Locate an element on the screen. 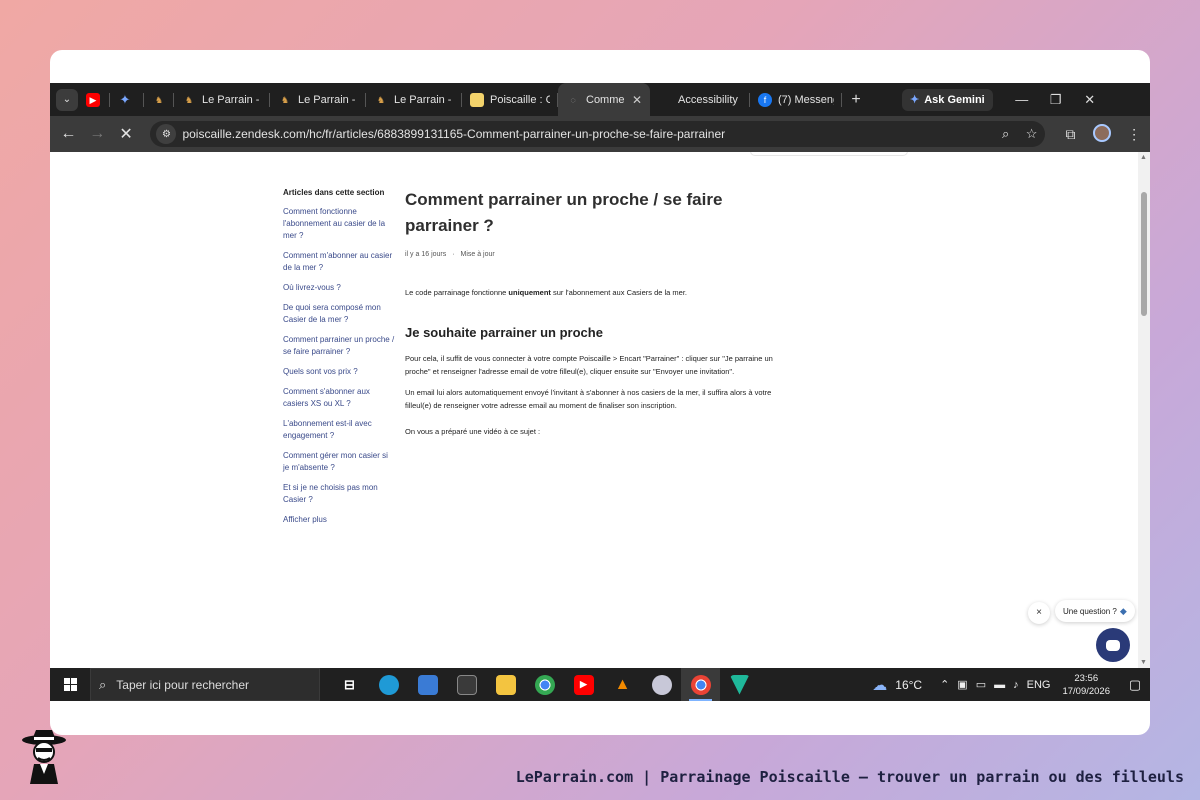 This screenshot has width=1200, height=800. battery-icon: ▬ is located at coordinates (999, 685).